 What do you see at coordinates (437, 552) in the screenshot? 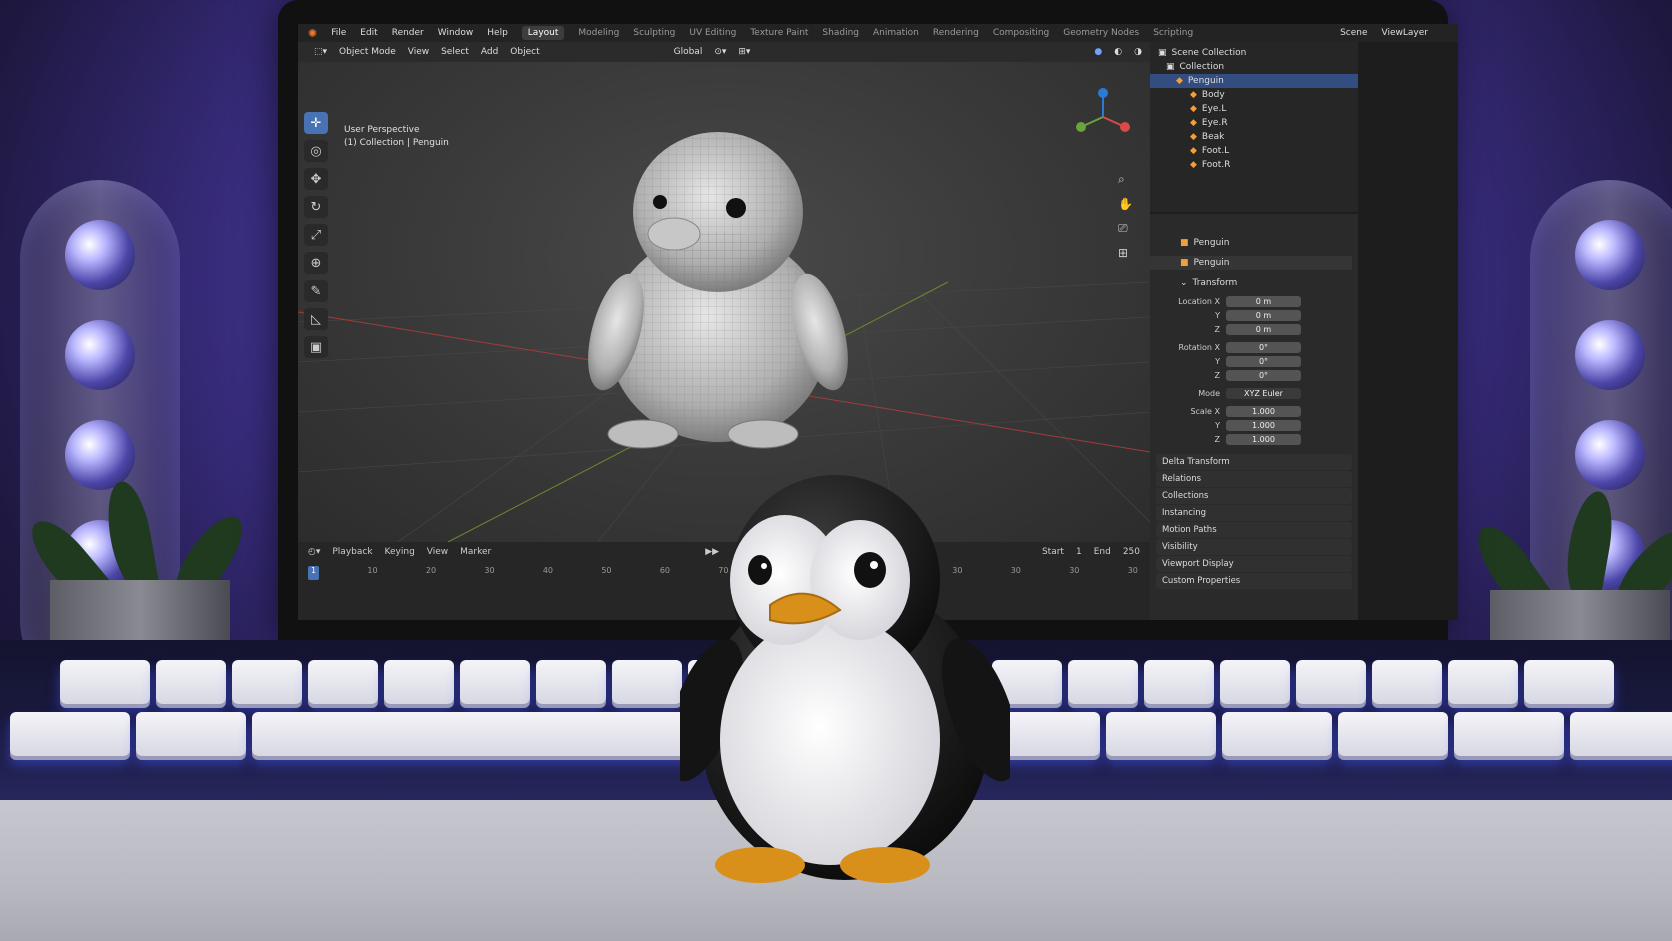
I see `timeline-view: View` at bounding box center [437, 552].